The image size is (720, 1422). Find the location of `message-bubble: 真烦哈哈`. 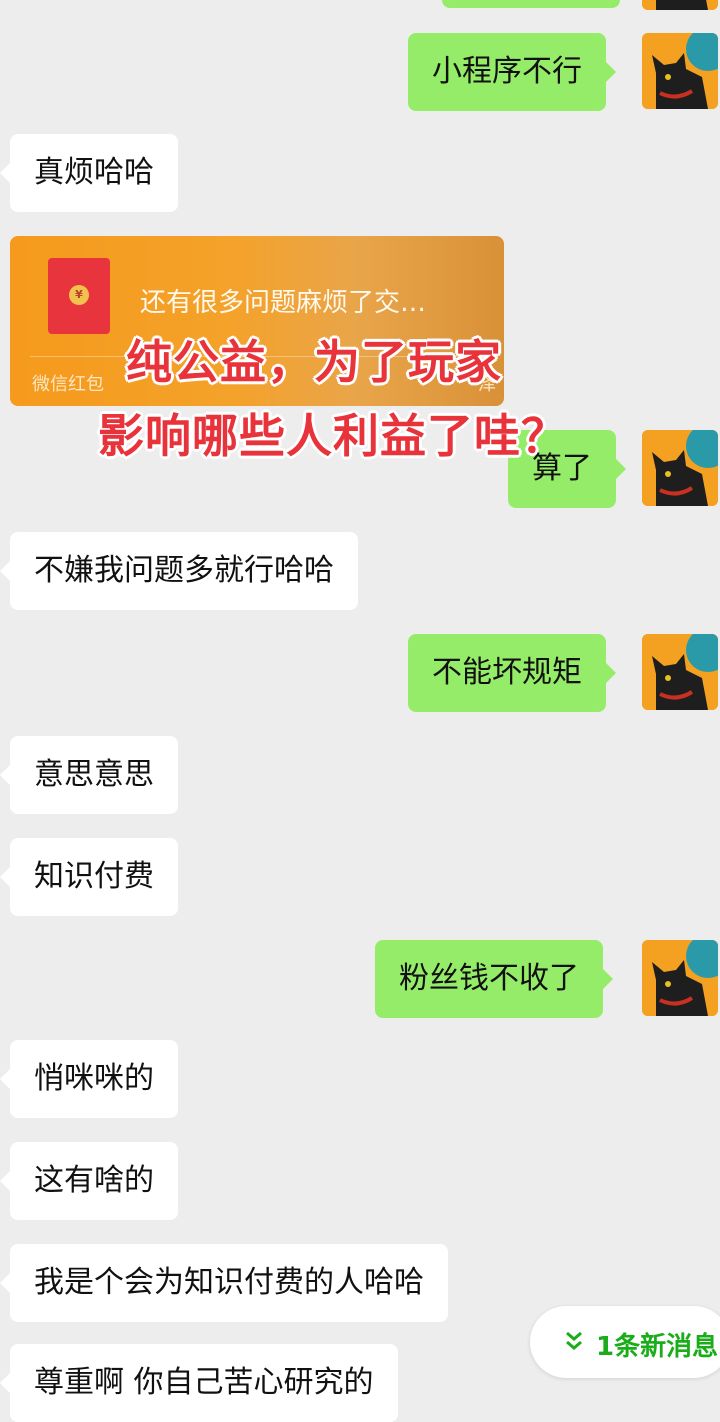

message-bubble: 真烦哈哈 is located at coordinates (89, 173).